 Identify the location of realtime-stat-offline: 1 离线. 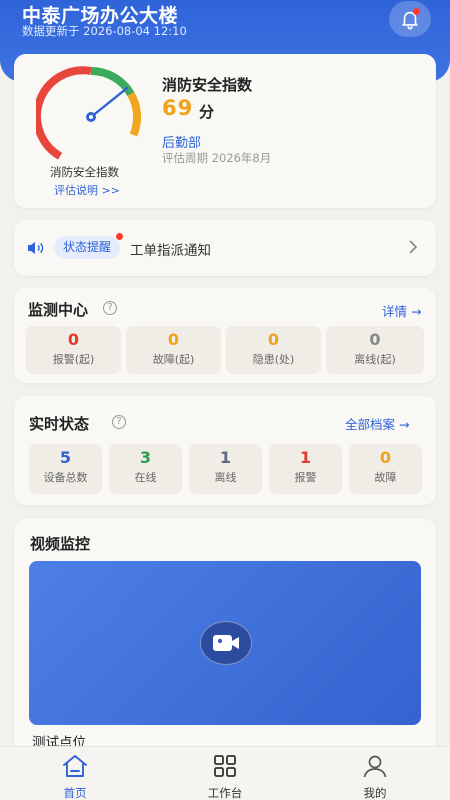
(225, 469).